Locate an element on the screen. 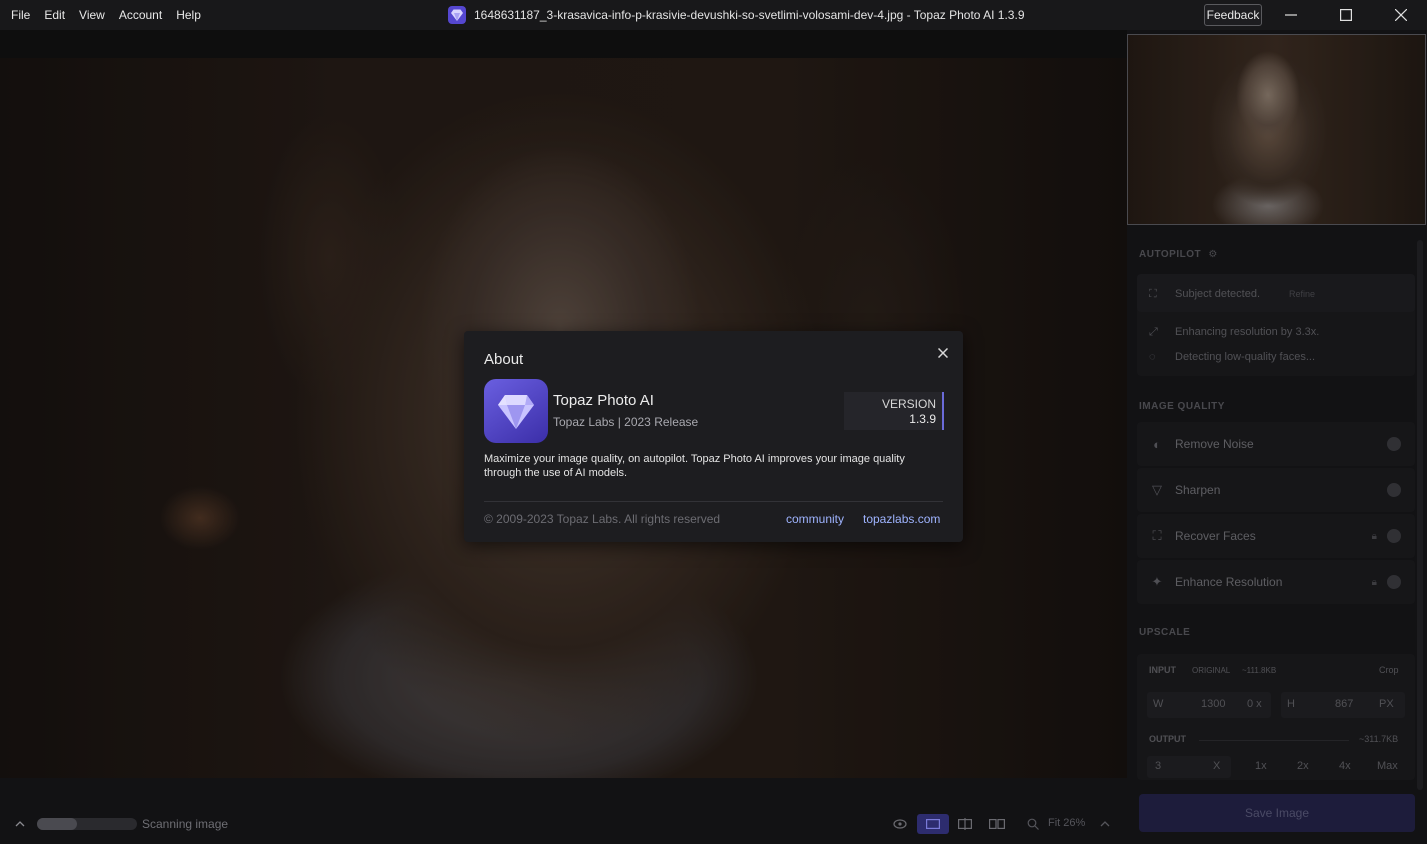 This screenshot has width=1427, height=844. version-box: VERSION 1.3.9 is located at coordinates (894, 411).